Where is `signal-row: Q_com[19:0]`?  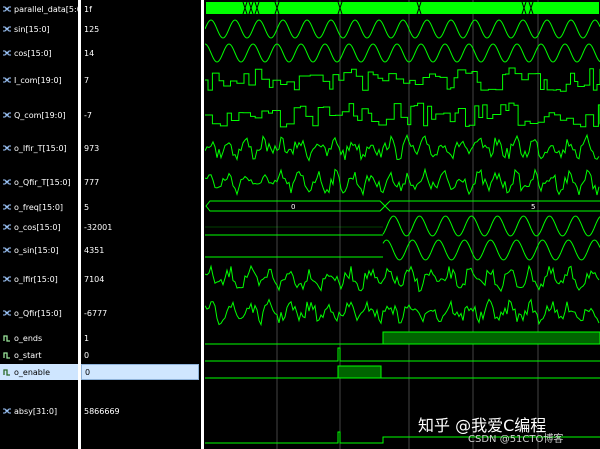
signal-row: Q_com[19:0] is located at coordinates (39, 115).